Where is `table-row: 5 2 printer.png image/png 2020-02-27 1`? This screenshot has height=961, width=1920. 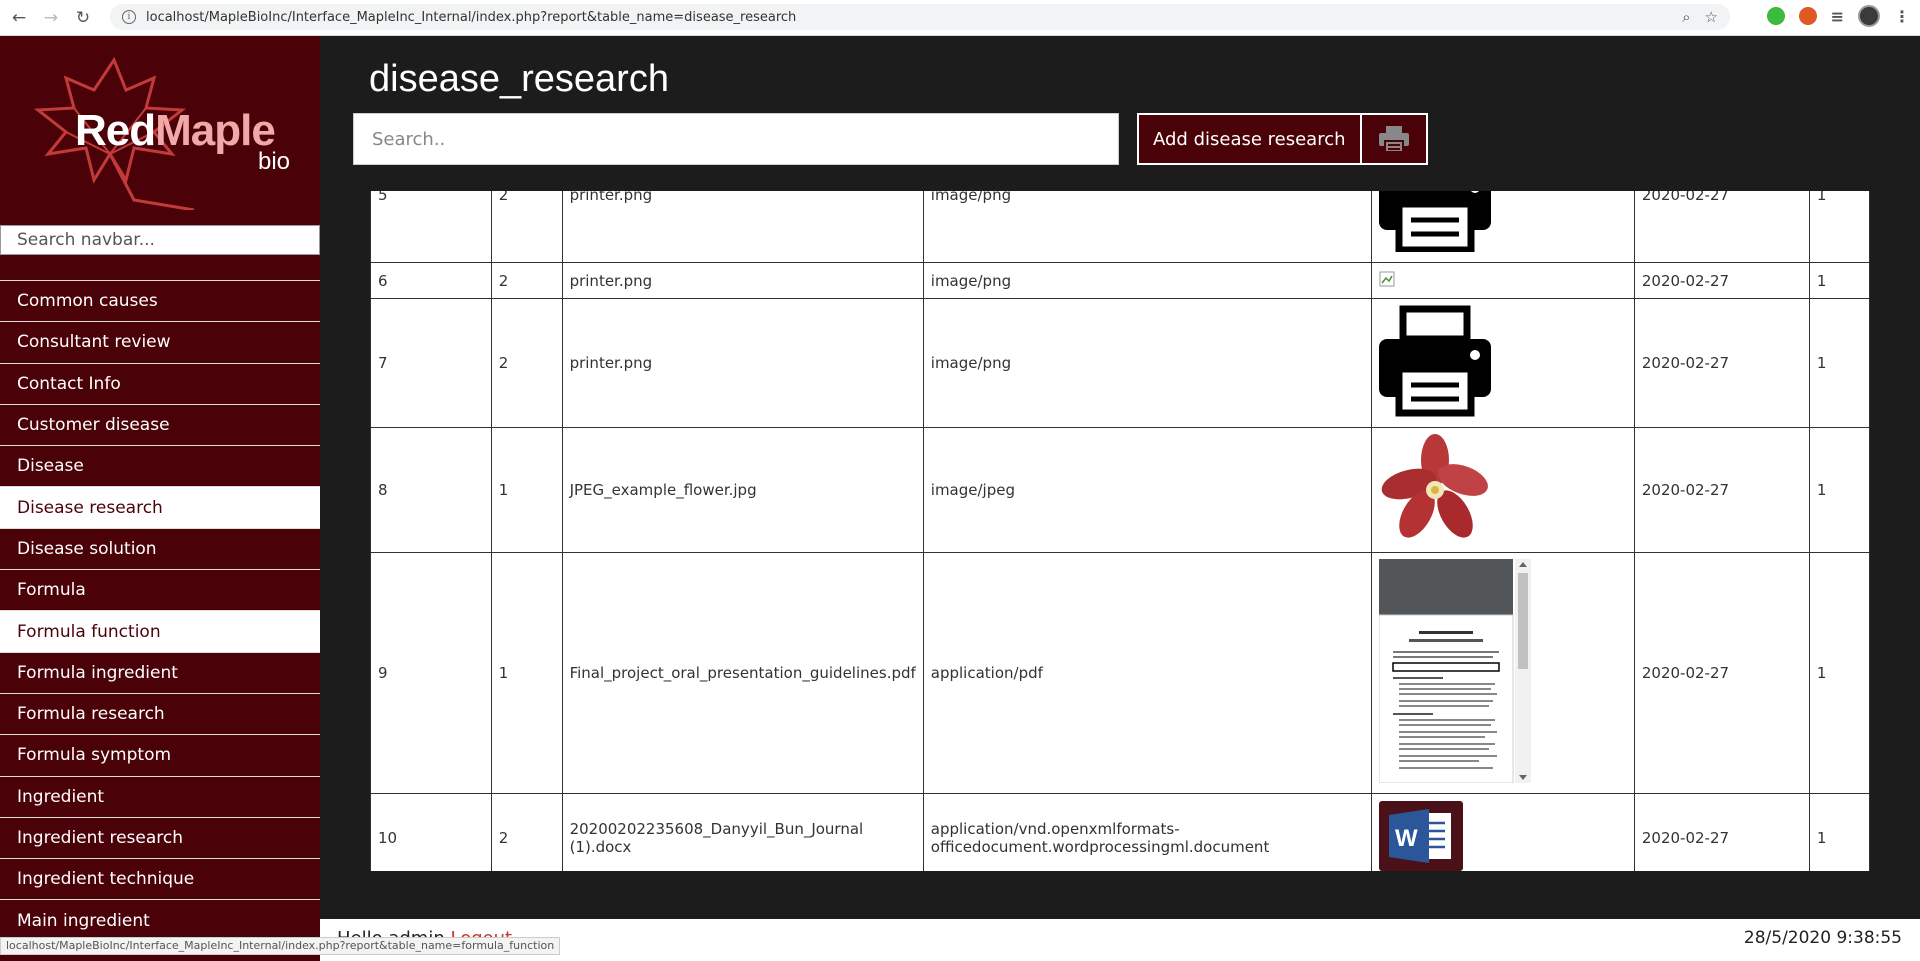
table-row: 5 2 printer.png image/png 2020-02-27 1 is located at coordinates (1120, 227).